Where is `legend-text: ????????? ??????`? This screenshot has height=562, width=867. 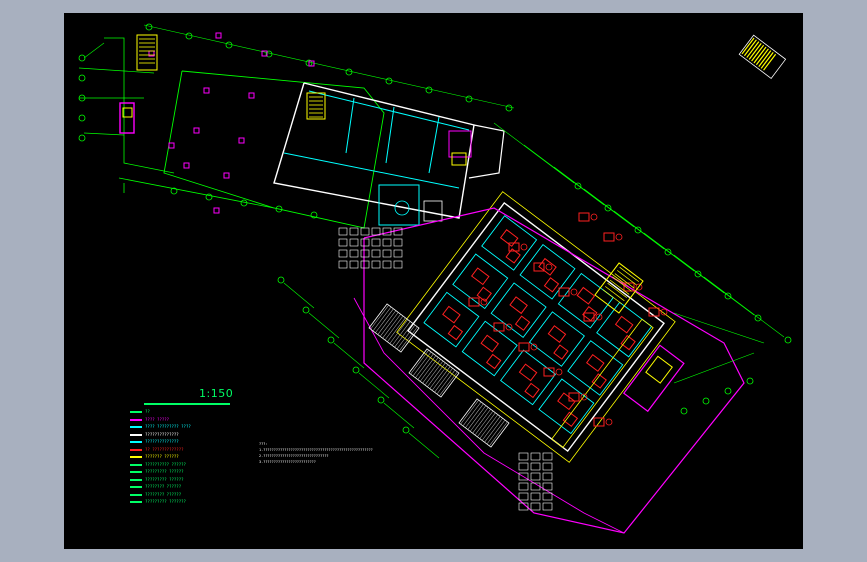 legend-text: ????????? ?????? is located at coordinates (164, 471).